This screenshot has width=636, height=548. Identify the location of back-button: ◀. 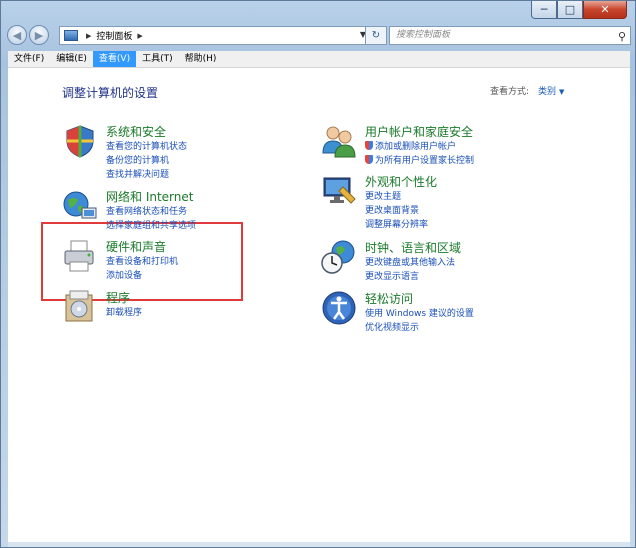
(17, 35).